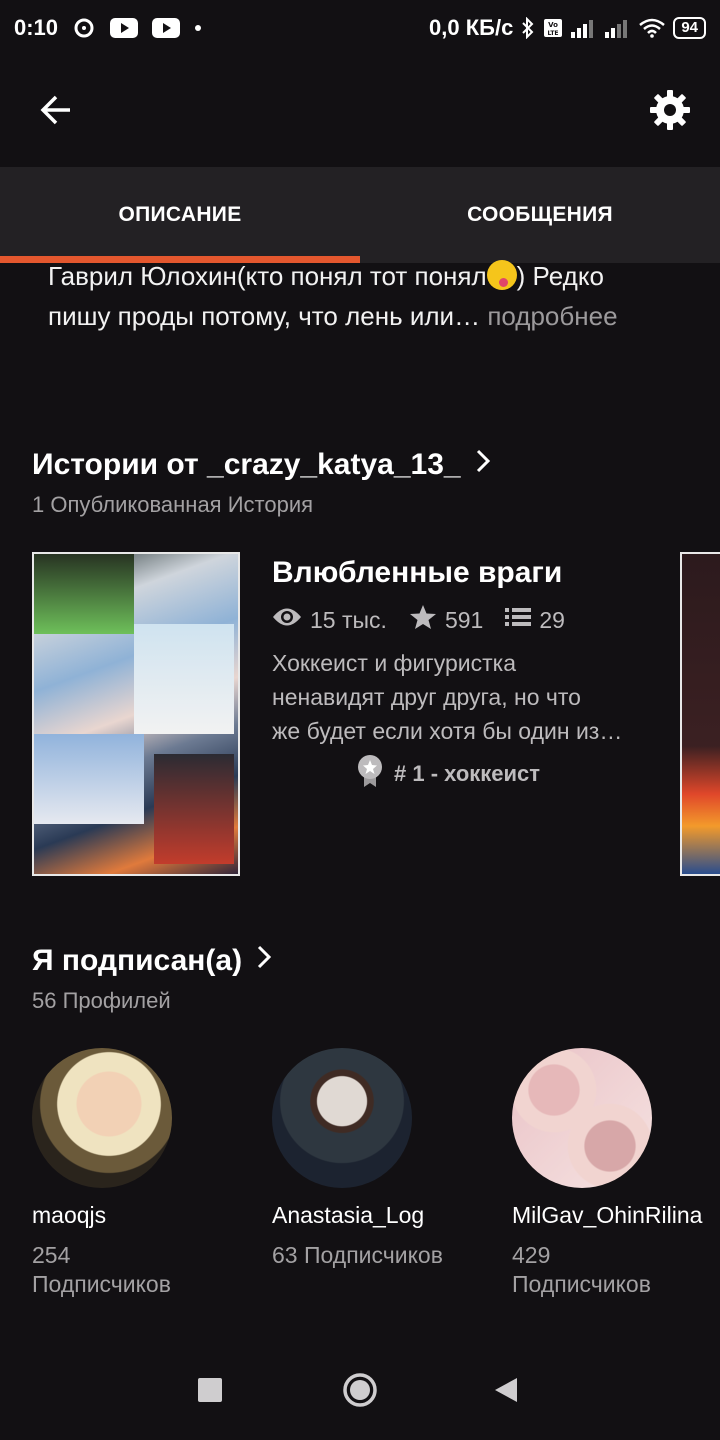 This screenshot has width=720, height=1440. I want to click on volte-icon: Vo LTE, so click(553, 28).